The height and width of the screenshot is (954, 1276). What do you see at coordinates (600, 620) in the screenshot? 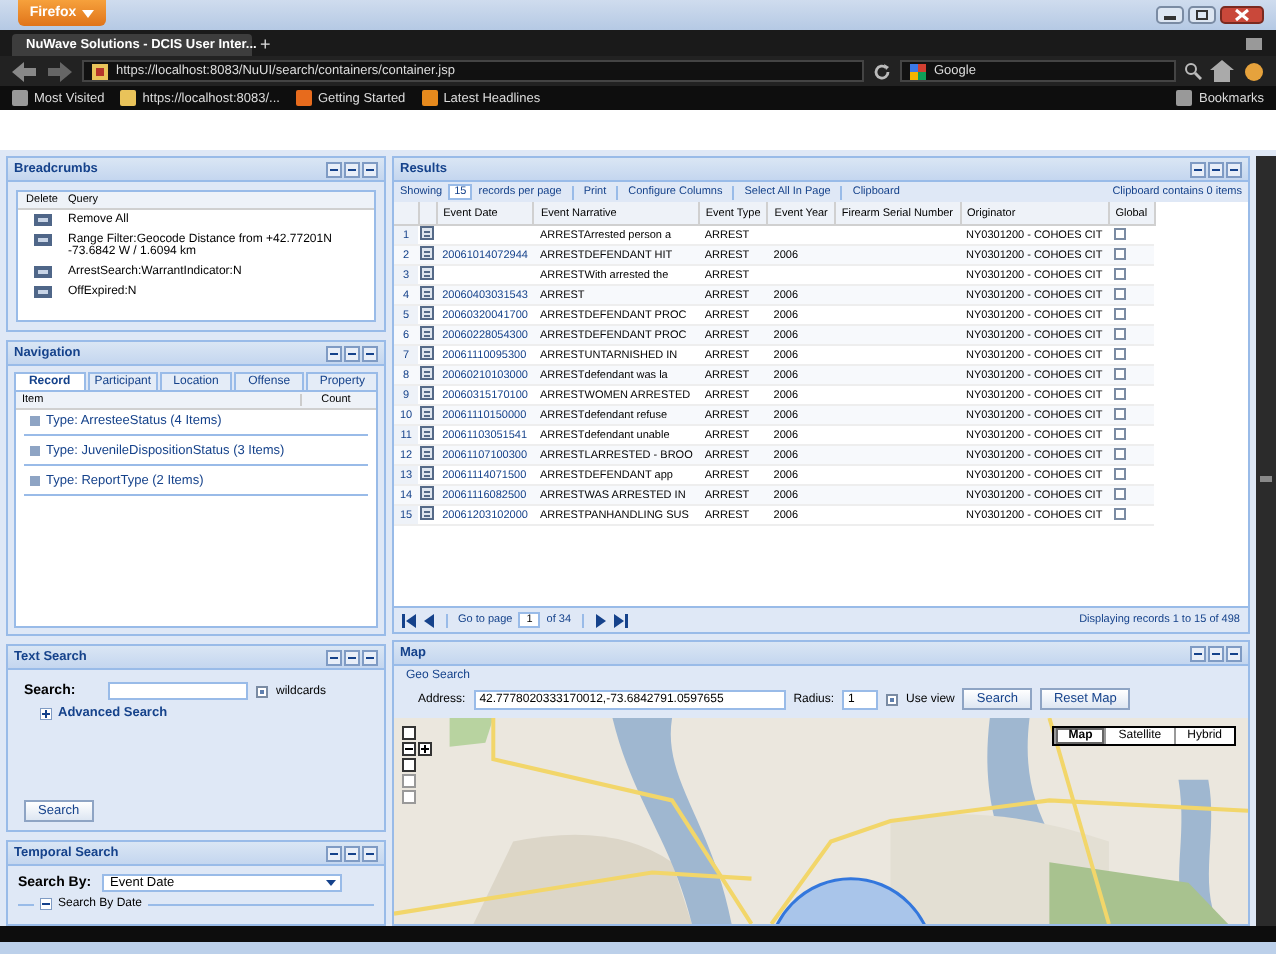
I see `next-page-icon` at bounding box center [600, 620].